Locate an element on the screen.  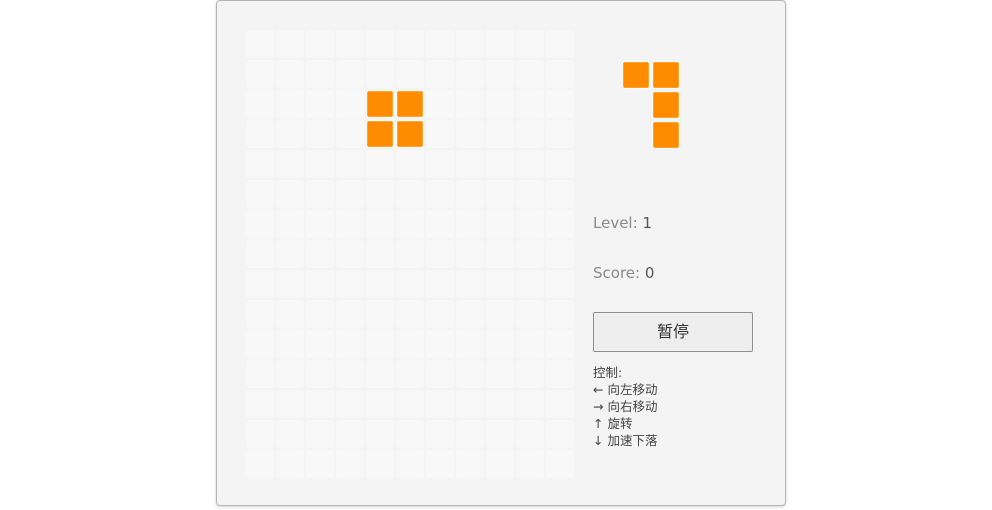
score-label: Score: is located at coordinates (617, 273).